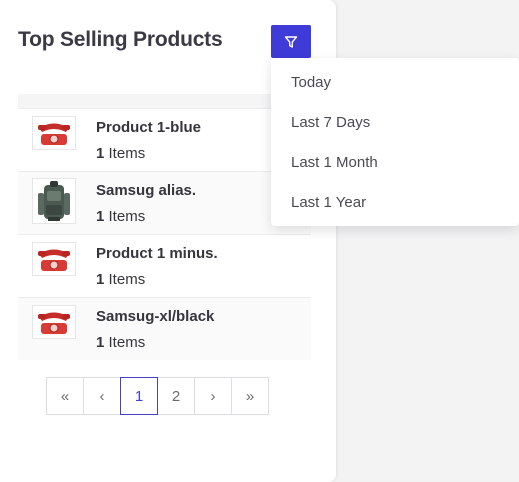 This screenshot has width=519, height=482. Describe the element at coordinates (176, 396) in the screenshot. I see `page-2-button: 2` at that location.